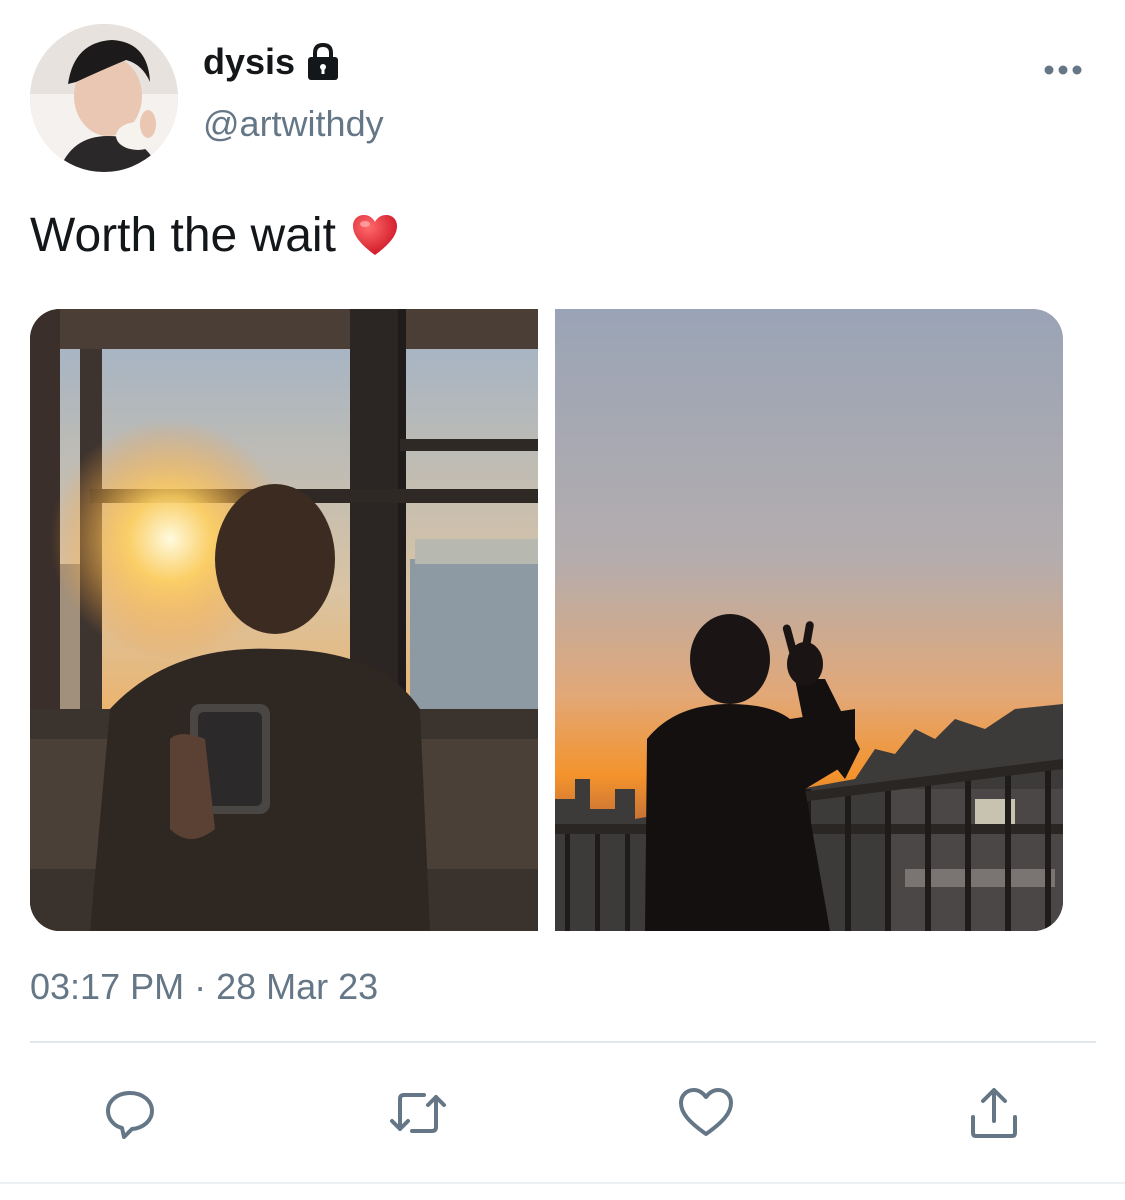 The height and width of the screenshot is (1200, 1125). Describe the element at coordinates (249, 62) in the screenshot. I see `display-name: dysis` at that location.